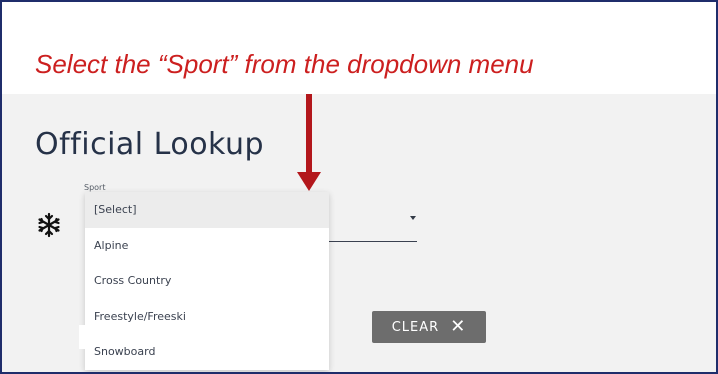  What do you see at coordinates (413, 218) in the screenshot?
I see `chevron-down-icon` at bounding box center [413, 218].